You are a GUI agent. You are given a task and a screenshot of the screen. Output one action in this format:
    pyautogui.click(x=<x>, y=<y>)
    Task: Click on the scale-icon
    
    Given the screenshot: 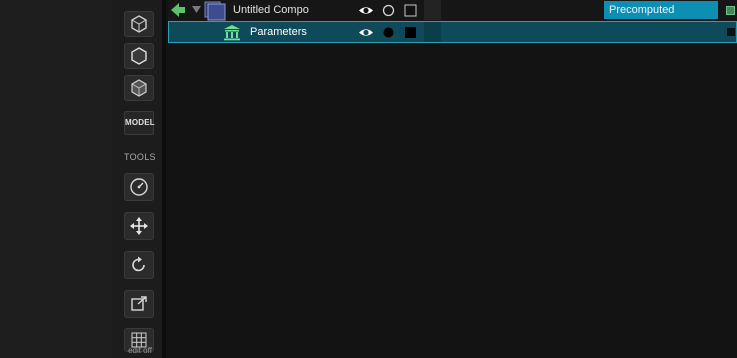 What is the action you would take?
    pyautogui.click(x=139, y=303)
    